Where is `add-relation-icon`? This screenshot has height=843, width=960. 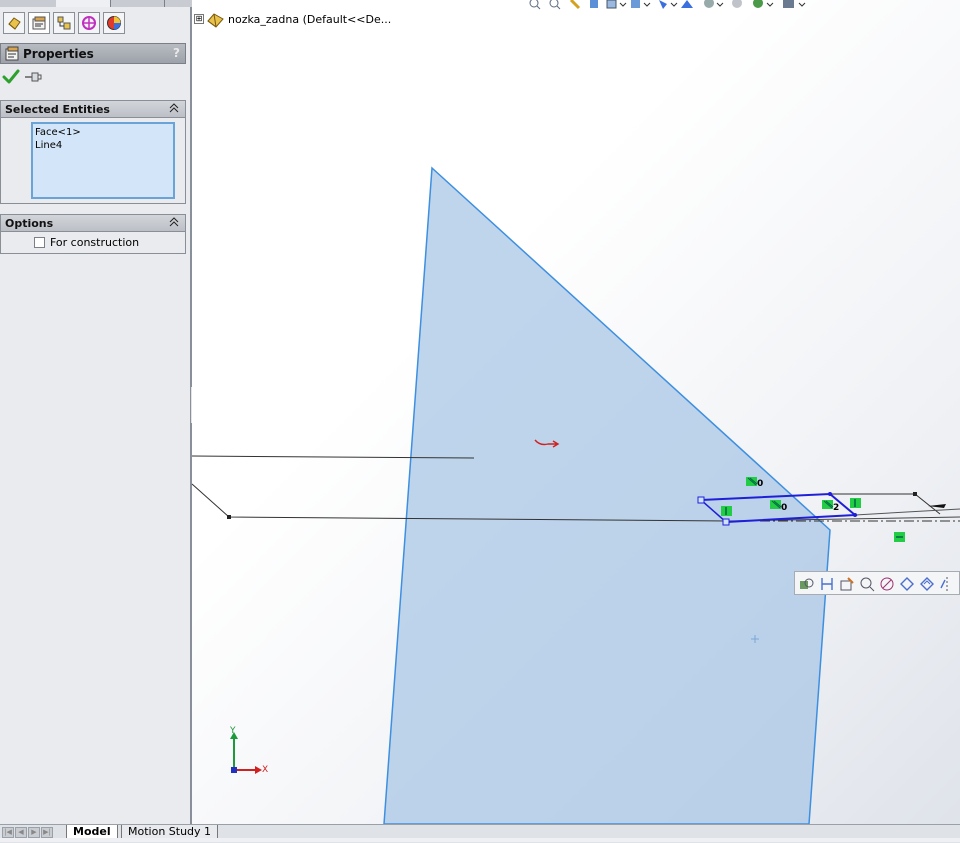
add-relation-icon is located at coordinates (807, 583).